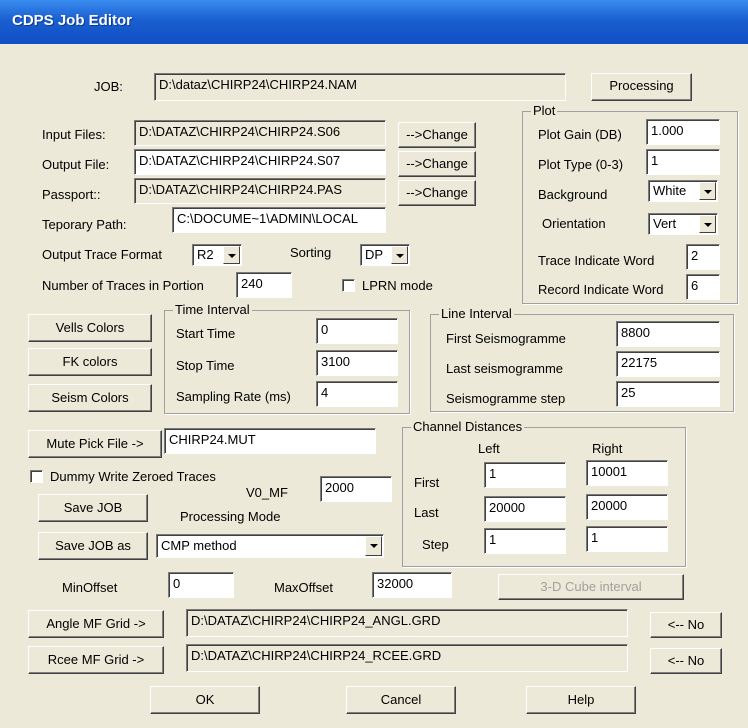 The width and height of the screenshot is (748, 728). Describe the element at coordinates (407, 623) in the screenshot. I see `angle-mf-grid-field: D:\DATAZ\CHIRP24\CHIRP24_ANGL.GRD` at that location.